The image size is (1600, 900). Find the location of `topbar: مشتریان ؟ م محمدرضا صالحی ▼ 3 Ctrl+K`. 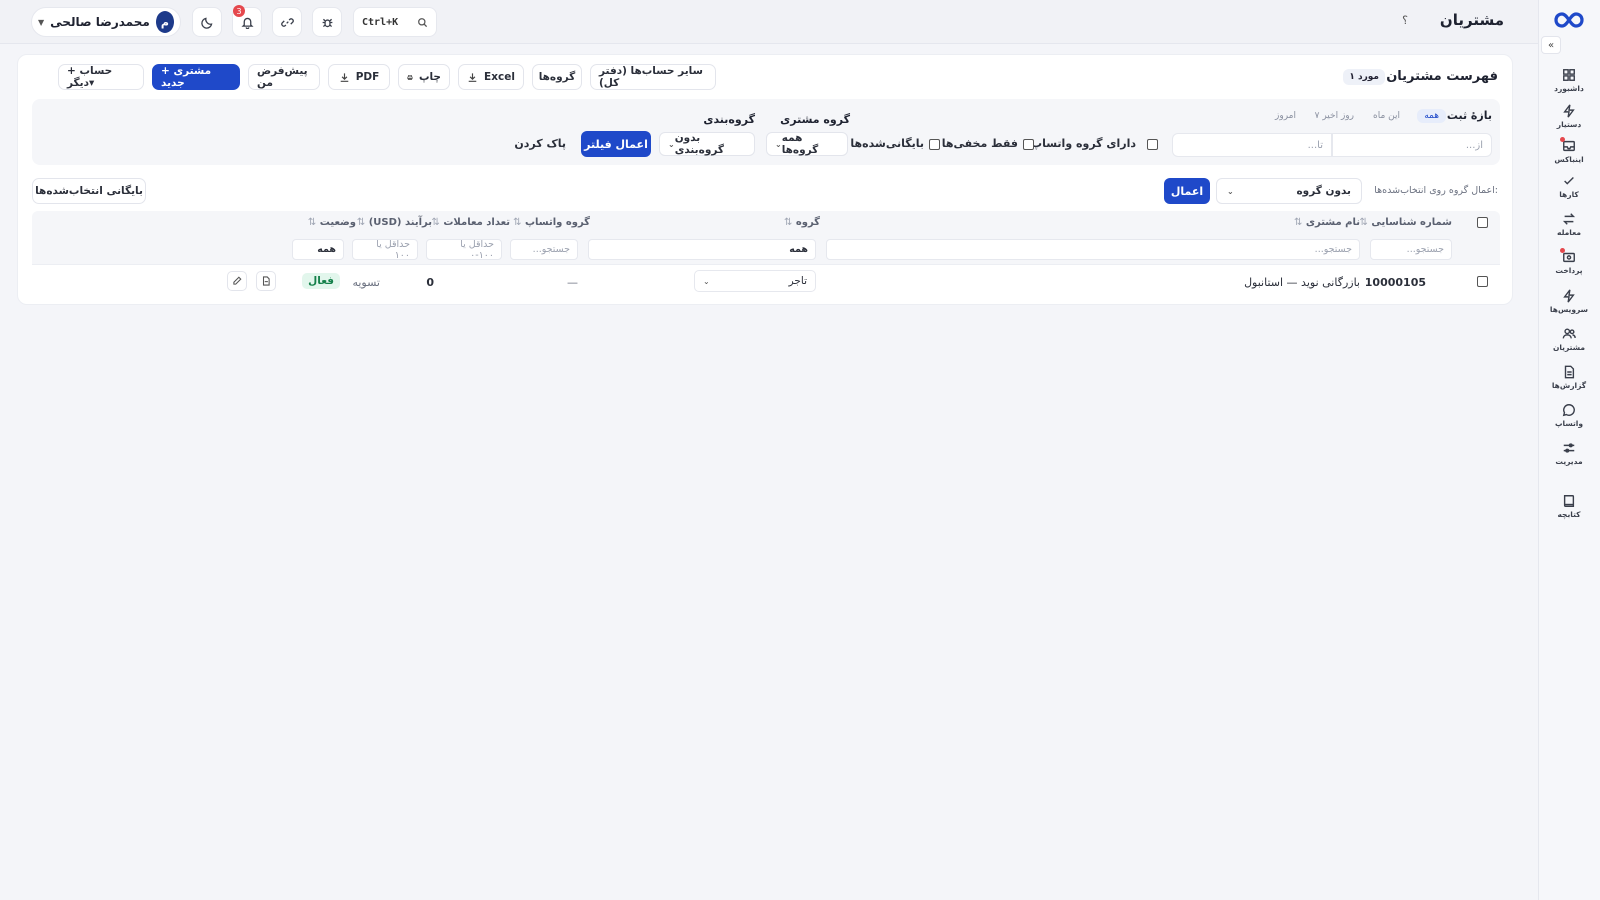

topbar: مشتریان ؟ م محمدرضا صالحی ▼ 3 Ctrl+K is located at coordinates (769, 22).